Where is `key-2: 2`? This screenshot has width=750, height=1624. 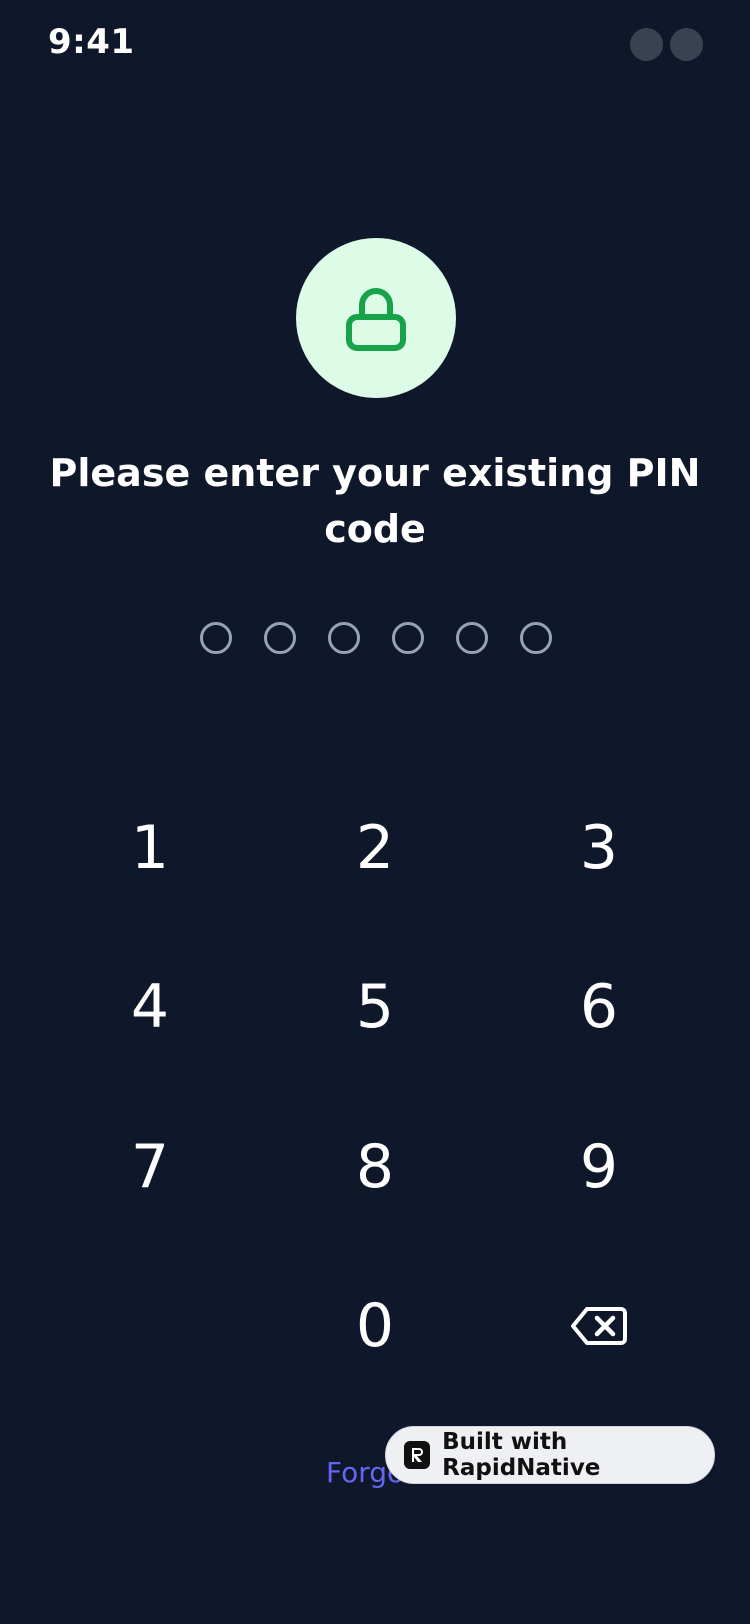 key-2: 2 is located at coordinates (375, 848).